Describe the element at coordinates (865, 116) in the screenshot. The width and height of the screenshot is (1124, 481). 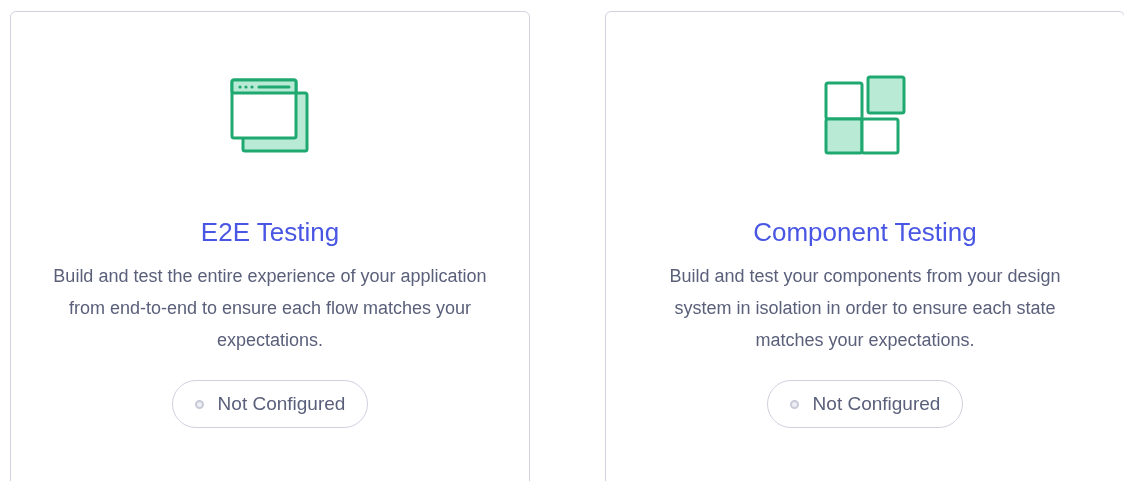
I see `component-blocks-icon` at that location.